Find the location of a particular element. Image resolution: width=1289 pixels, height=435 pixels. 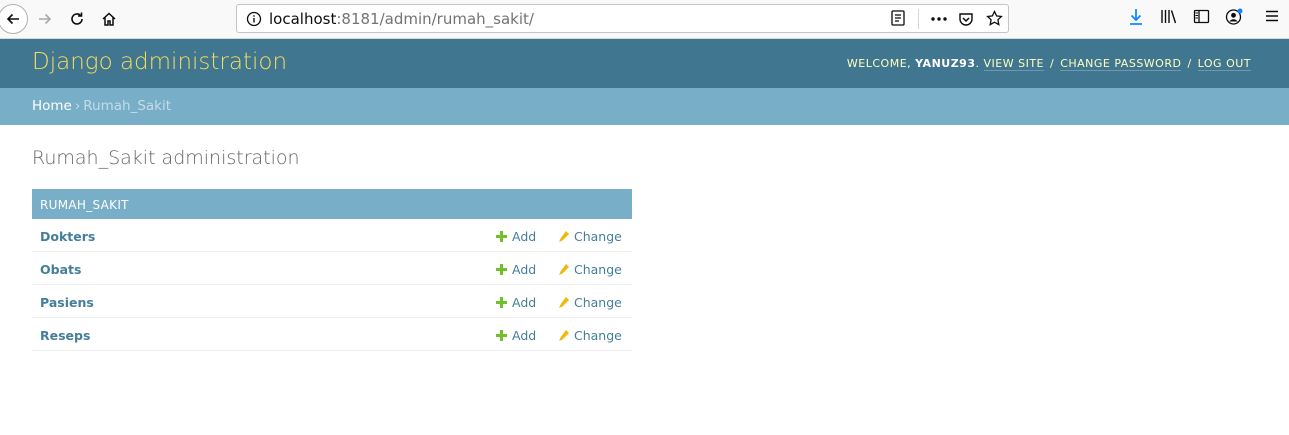

log-out-link: LOG OUT is located at coordinates (1224, 64).